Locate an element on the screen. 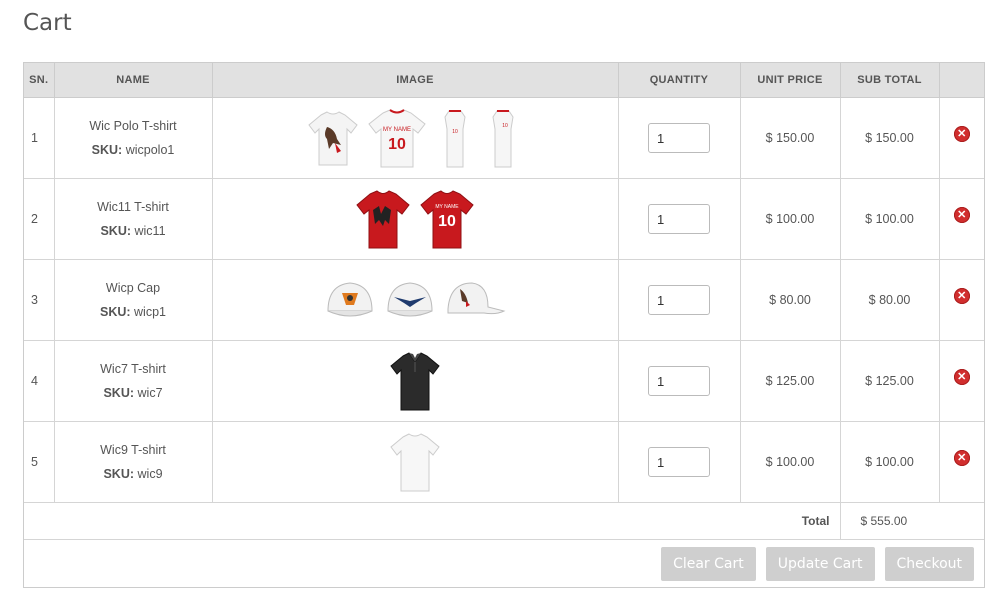  clear-cart-button: Clear Cart is located at coordinates (708, 563).